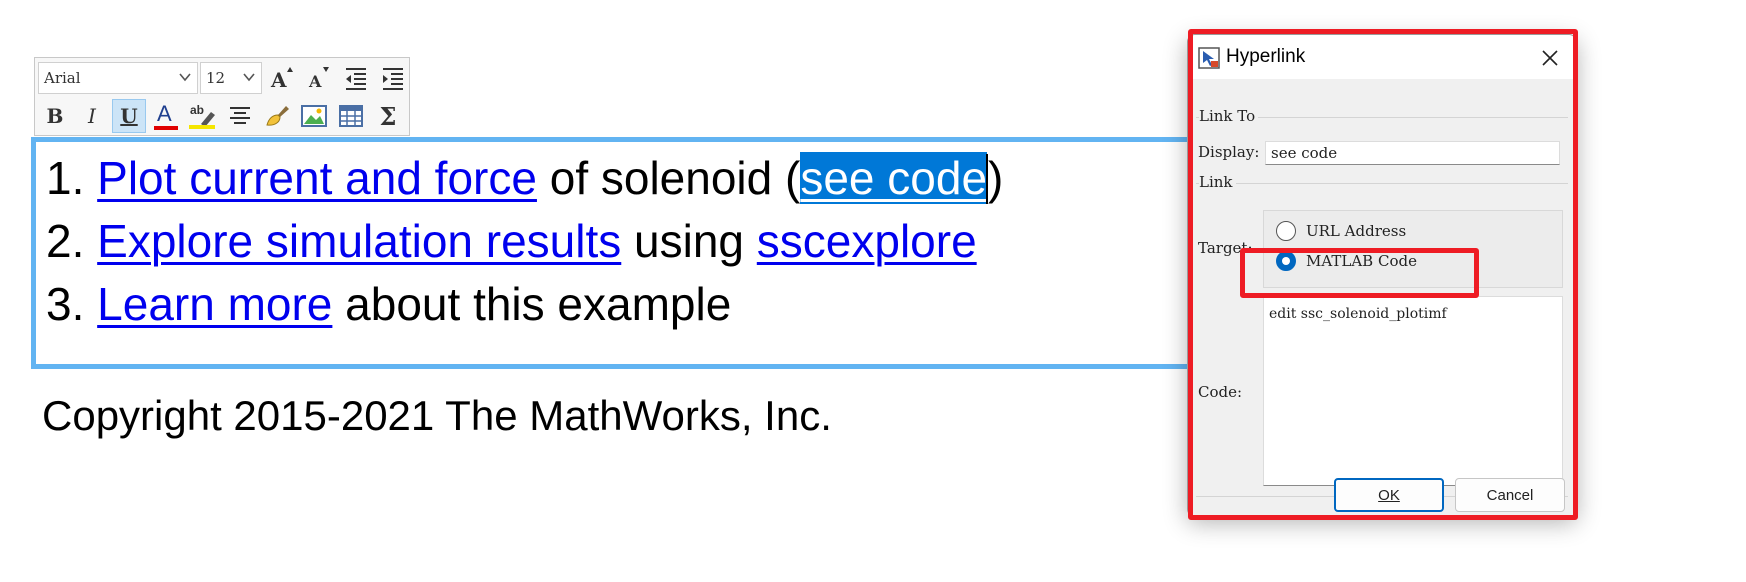 The image size is (1746, 582). Describe the element at coordinates (62, 78) in the screenshot. I see `font-name-value: Arial` at that location.